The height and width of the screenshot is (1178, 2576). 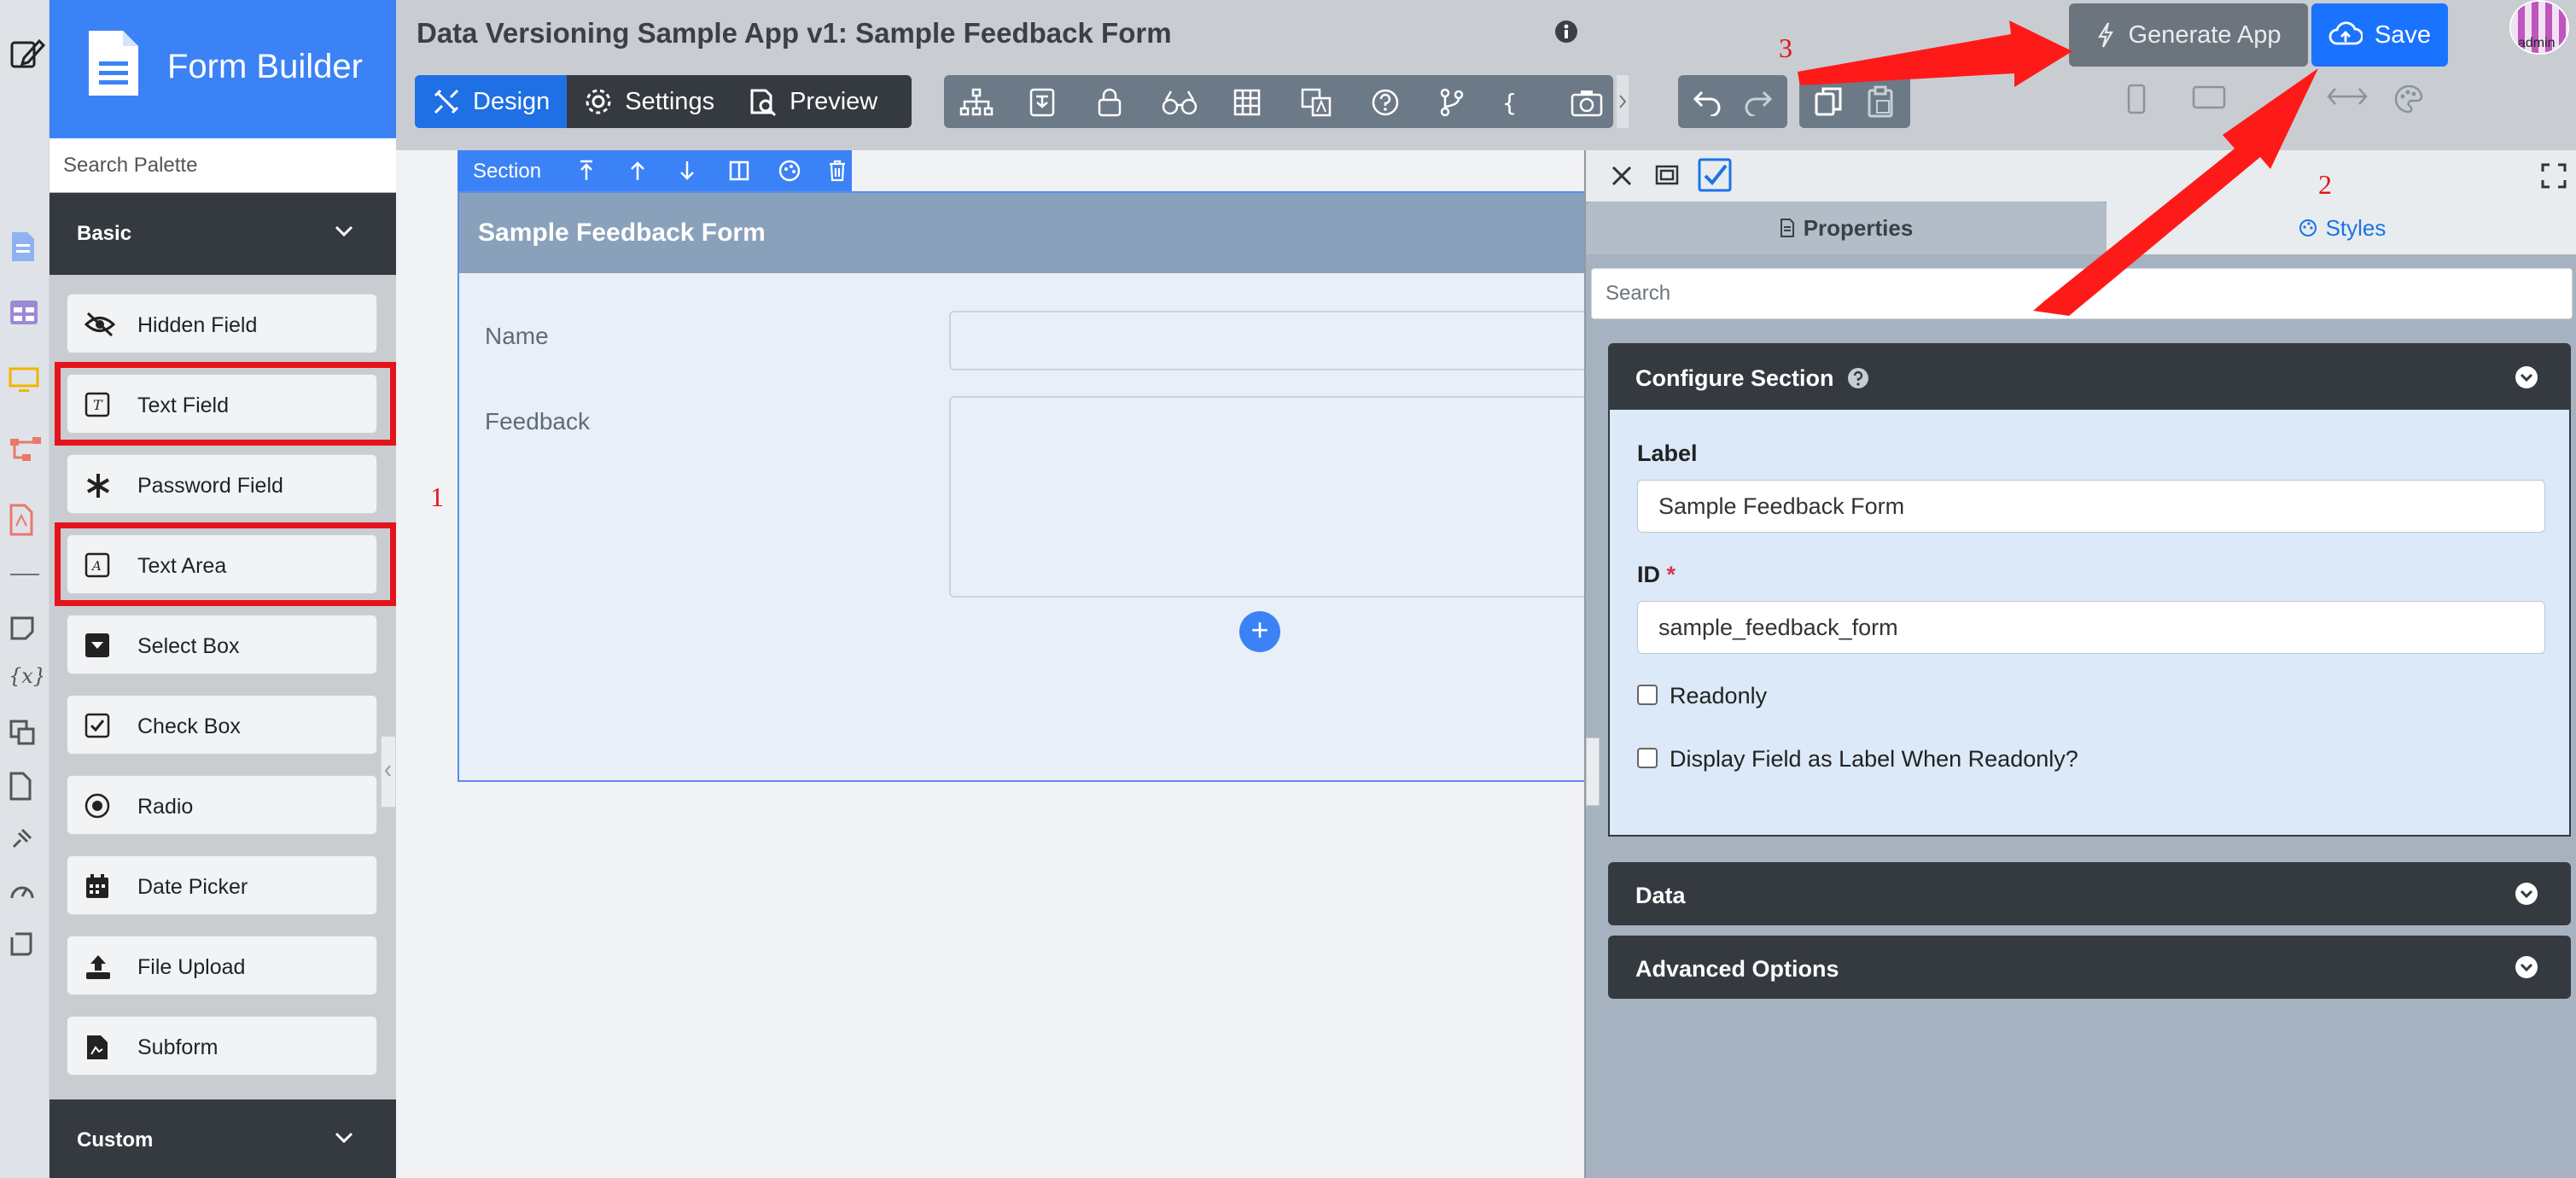 What do you see at coordinates (222, 404) in the screenshot?
I see `palette-item-text-field: T Text Field` at bounding box center [222, 404].